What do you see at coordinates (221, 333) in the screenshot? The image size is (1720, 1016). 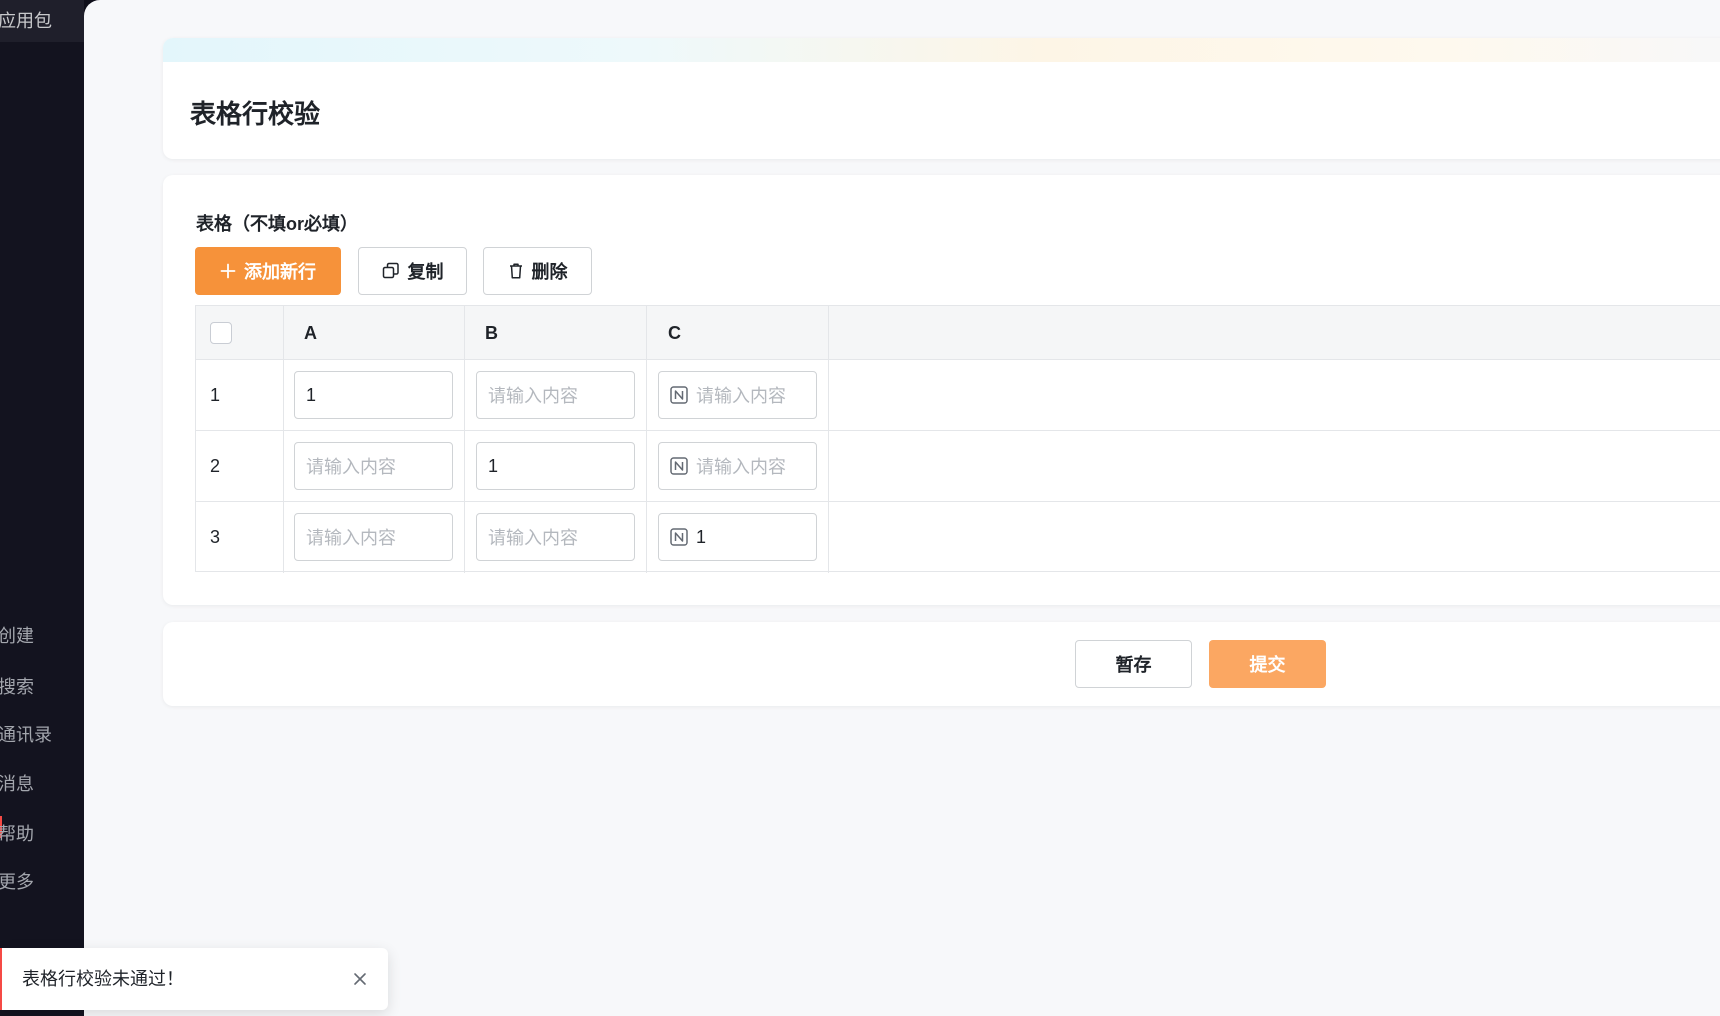 I see `select-all-checkbox` at bounding box center [221, 333].